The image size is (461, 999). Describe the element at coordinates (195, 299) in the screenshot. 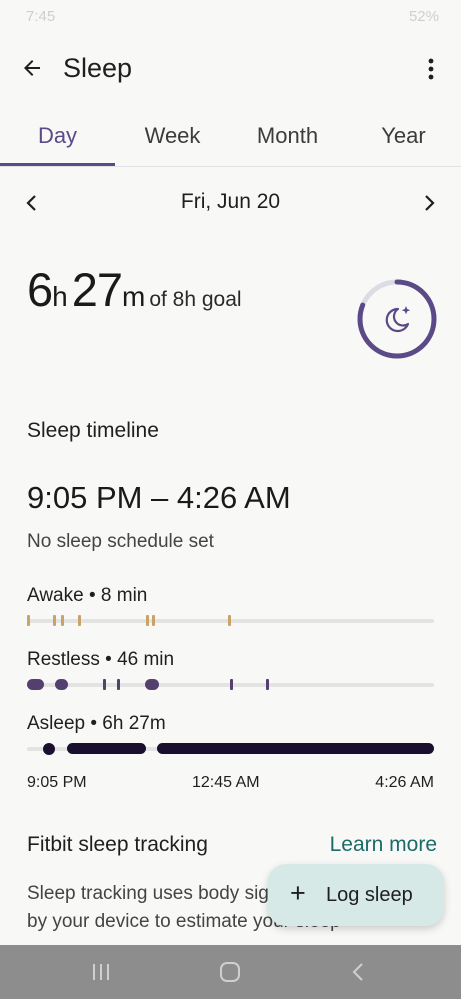

I see `goal-text: of 8h goal` at that location.